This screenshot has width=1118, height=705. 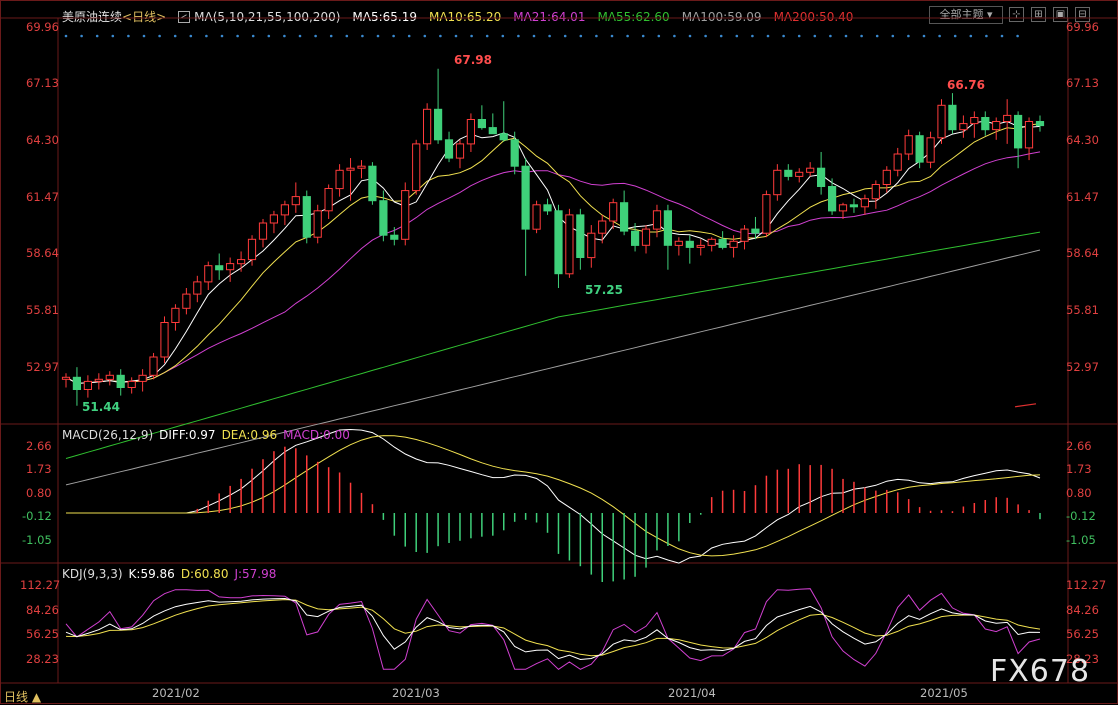 I want to click on y-tick: 28.23, so click(x=42, y=659).